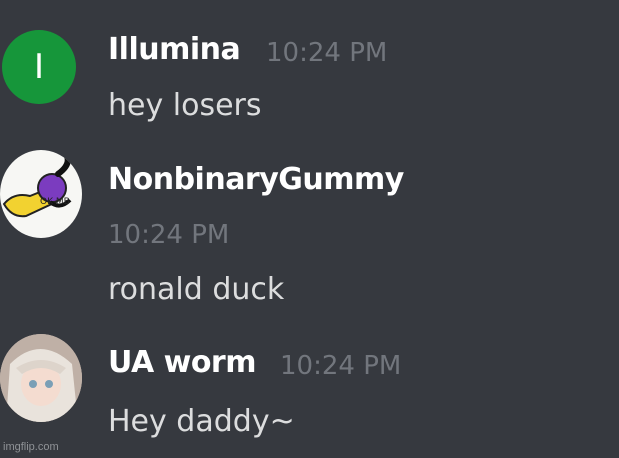 The width and height of the screenshot is (619, 458). Describe the element at coordinates (37, 184) in the screenshot. I see `gummy-avatar-icon: OK MB` at that location.